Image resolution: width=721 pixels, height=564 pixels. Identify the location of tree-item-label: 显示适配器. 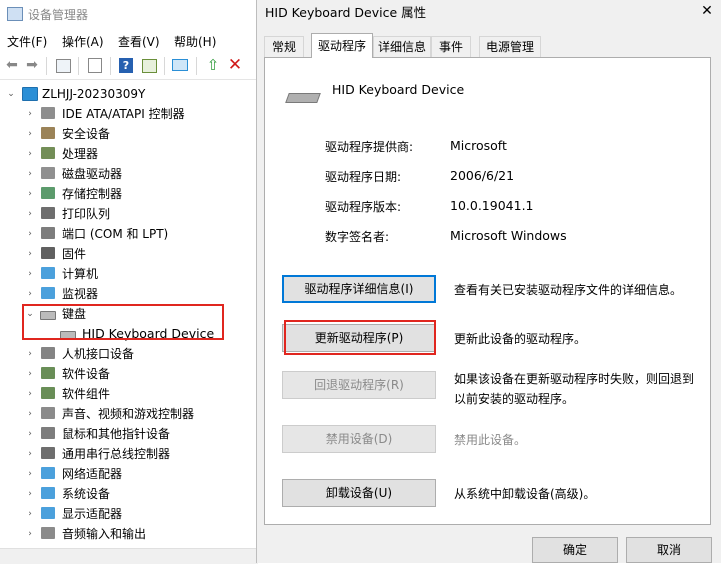
(92, 514).